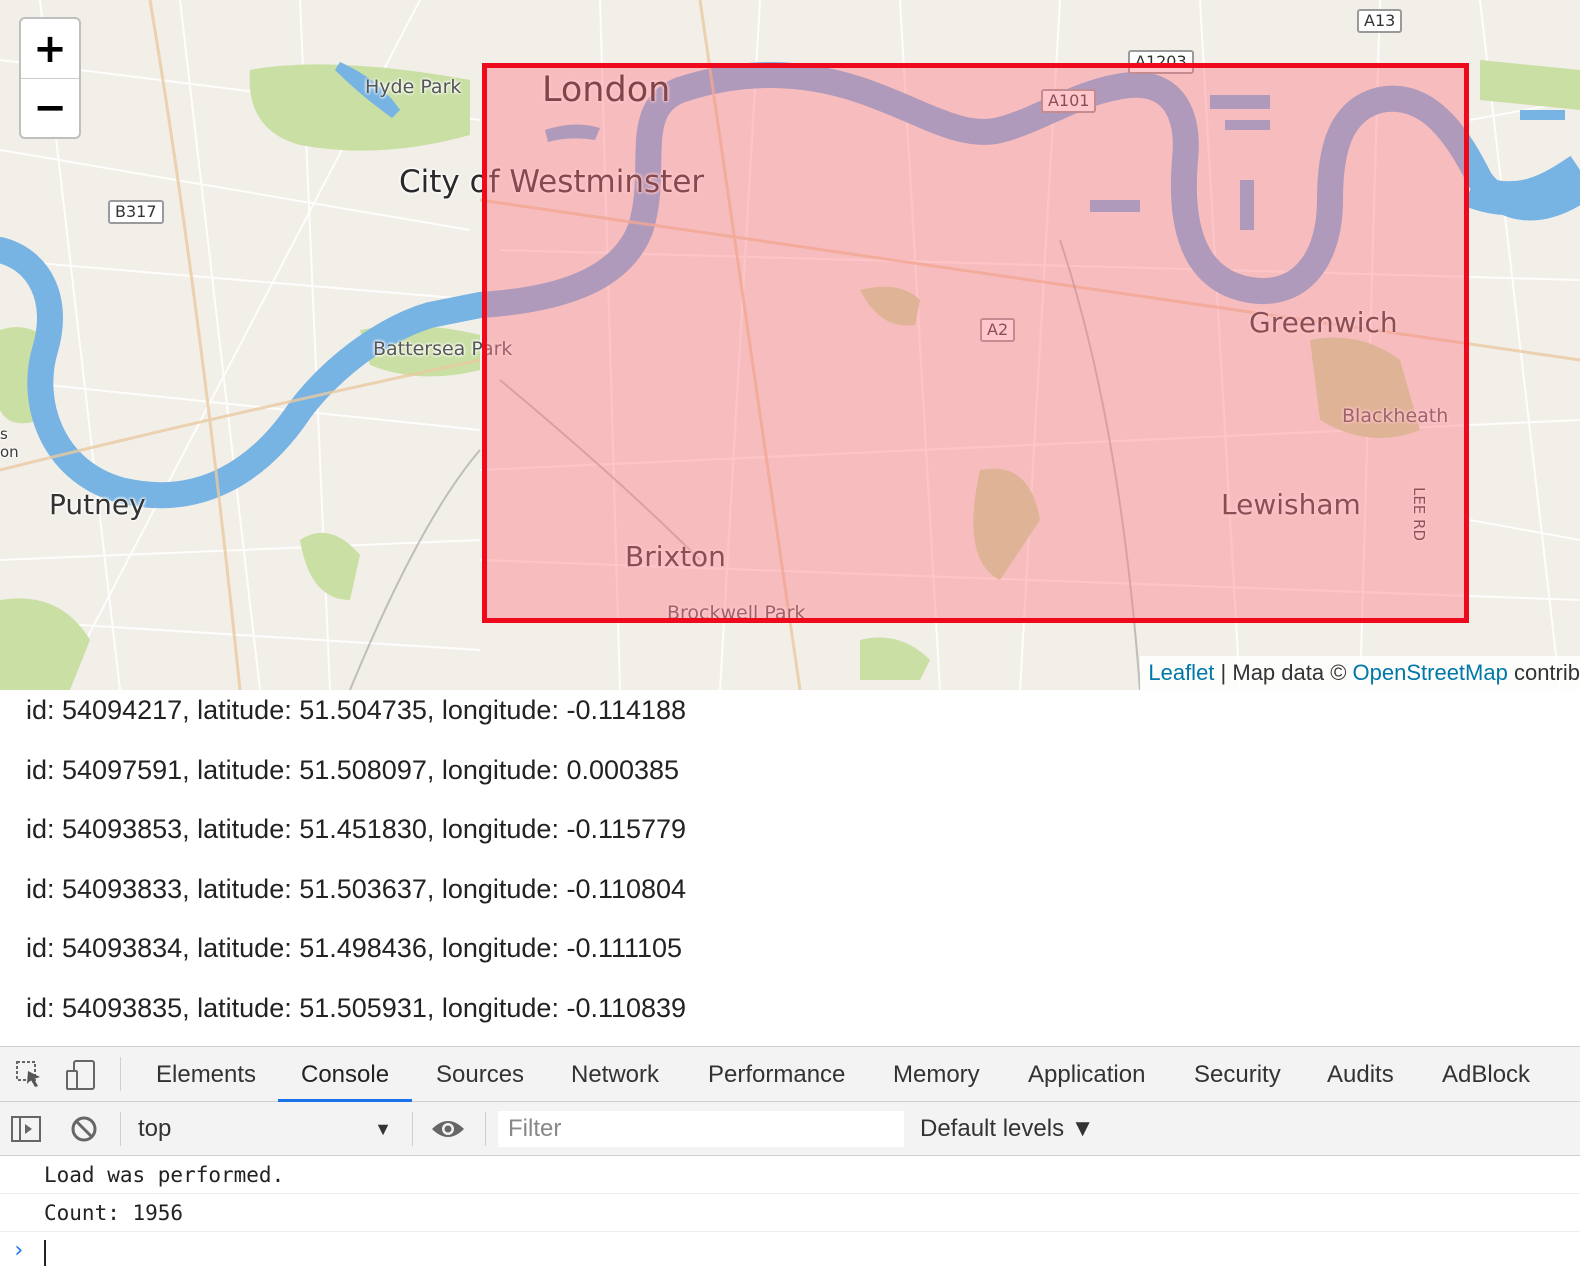 This screenshot has width=1580, height=1288. I want to click on context-value: top, so click(155, 1128).